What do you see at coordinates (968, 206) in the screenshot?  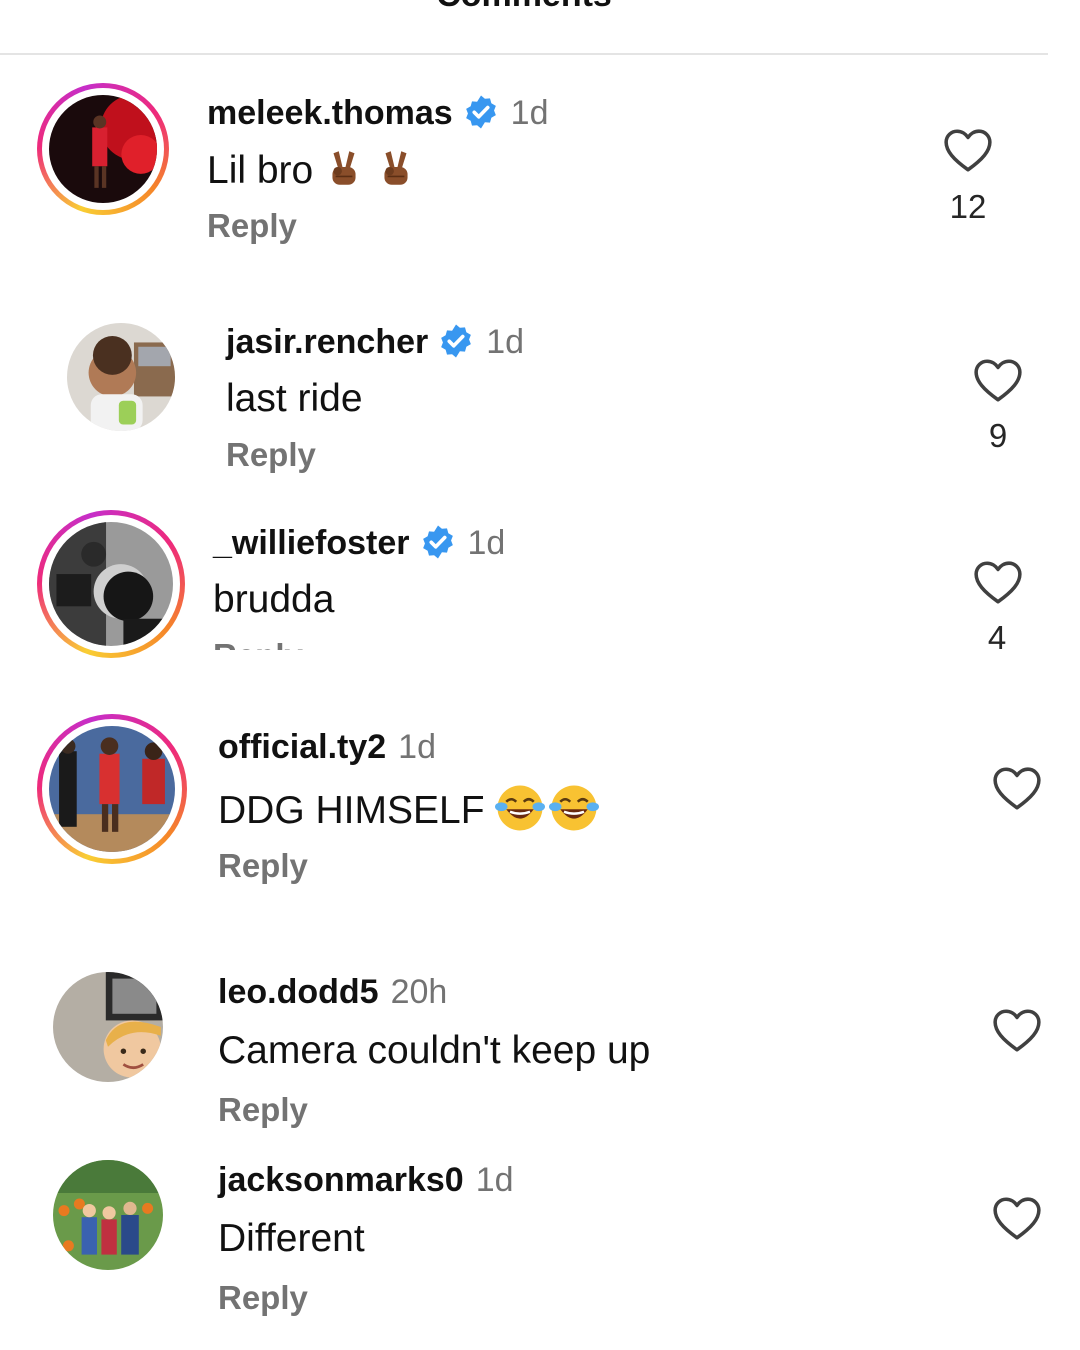 I see `like-count: 12` at bounding box center [968, 206].